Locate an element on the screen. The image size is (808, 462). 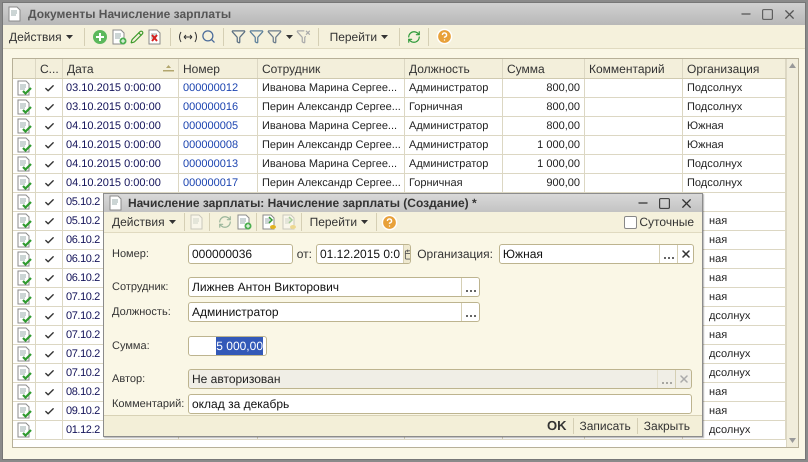
organization-text: Подсолнух is located at coordinates (714, 164).